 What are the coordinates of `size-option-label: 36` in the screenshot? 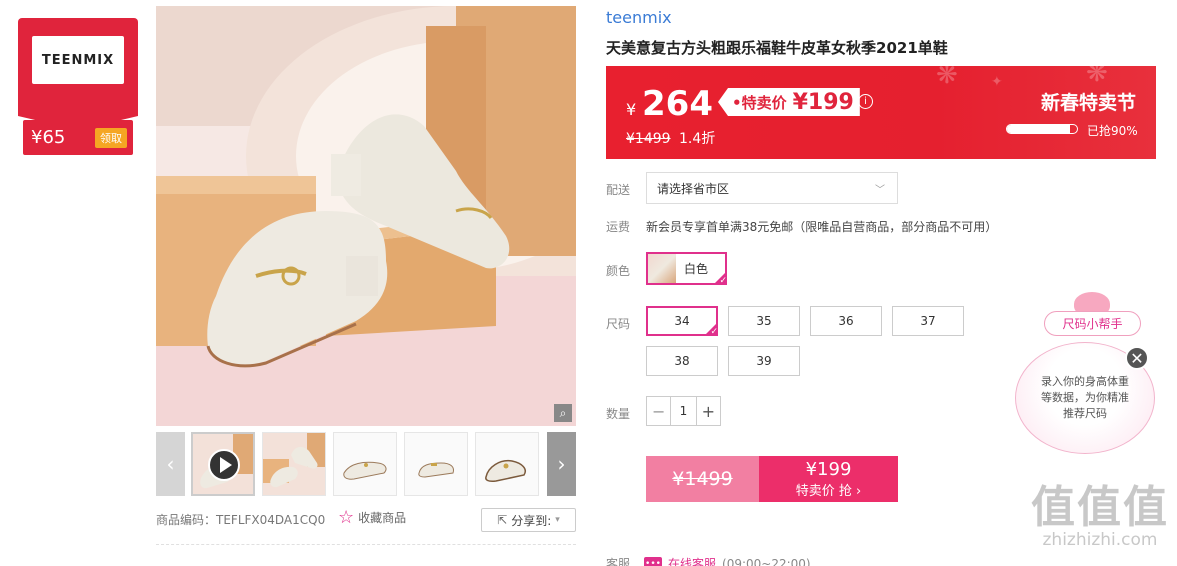 It's located at (846, 321).